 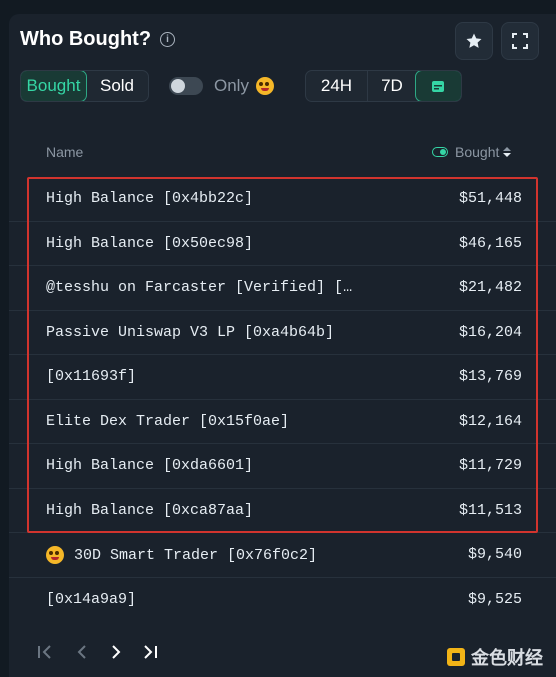 What do you see at coordinates (168, 39) in the screenshot?
I see `info-icon: i` at bounding box center [168, 39].